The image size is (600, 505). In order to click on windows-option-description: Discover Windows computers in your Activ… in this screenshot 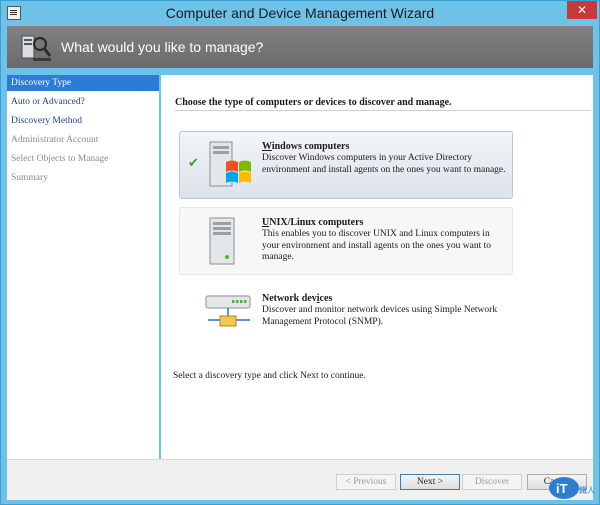, I will do `click(384, 164)`.